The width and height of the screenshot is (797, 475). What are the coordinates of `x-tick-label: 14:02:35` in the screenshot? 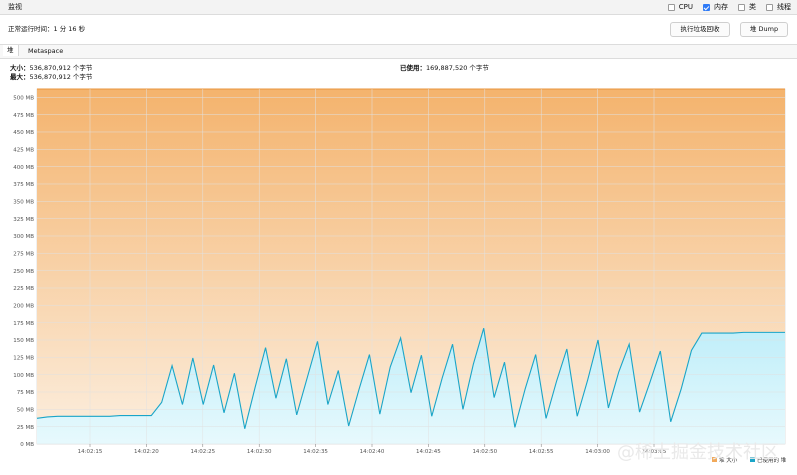 It's located at (315, 452).